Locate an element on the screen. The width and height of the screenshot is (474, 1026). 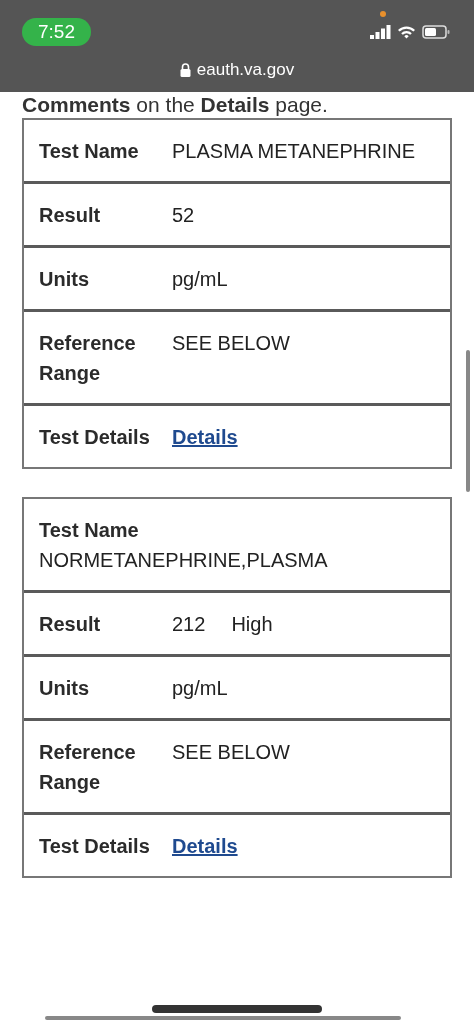
field-value: 52 is located at coordinates (183, 215).